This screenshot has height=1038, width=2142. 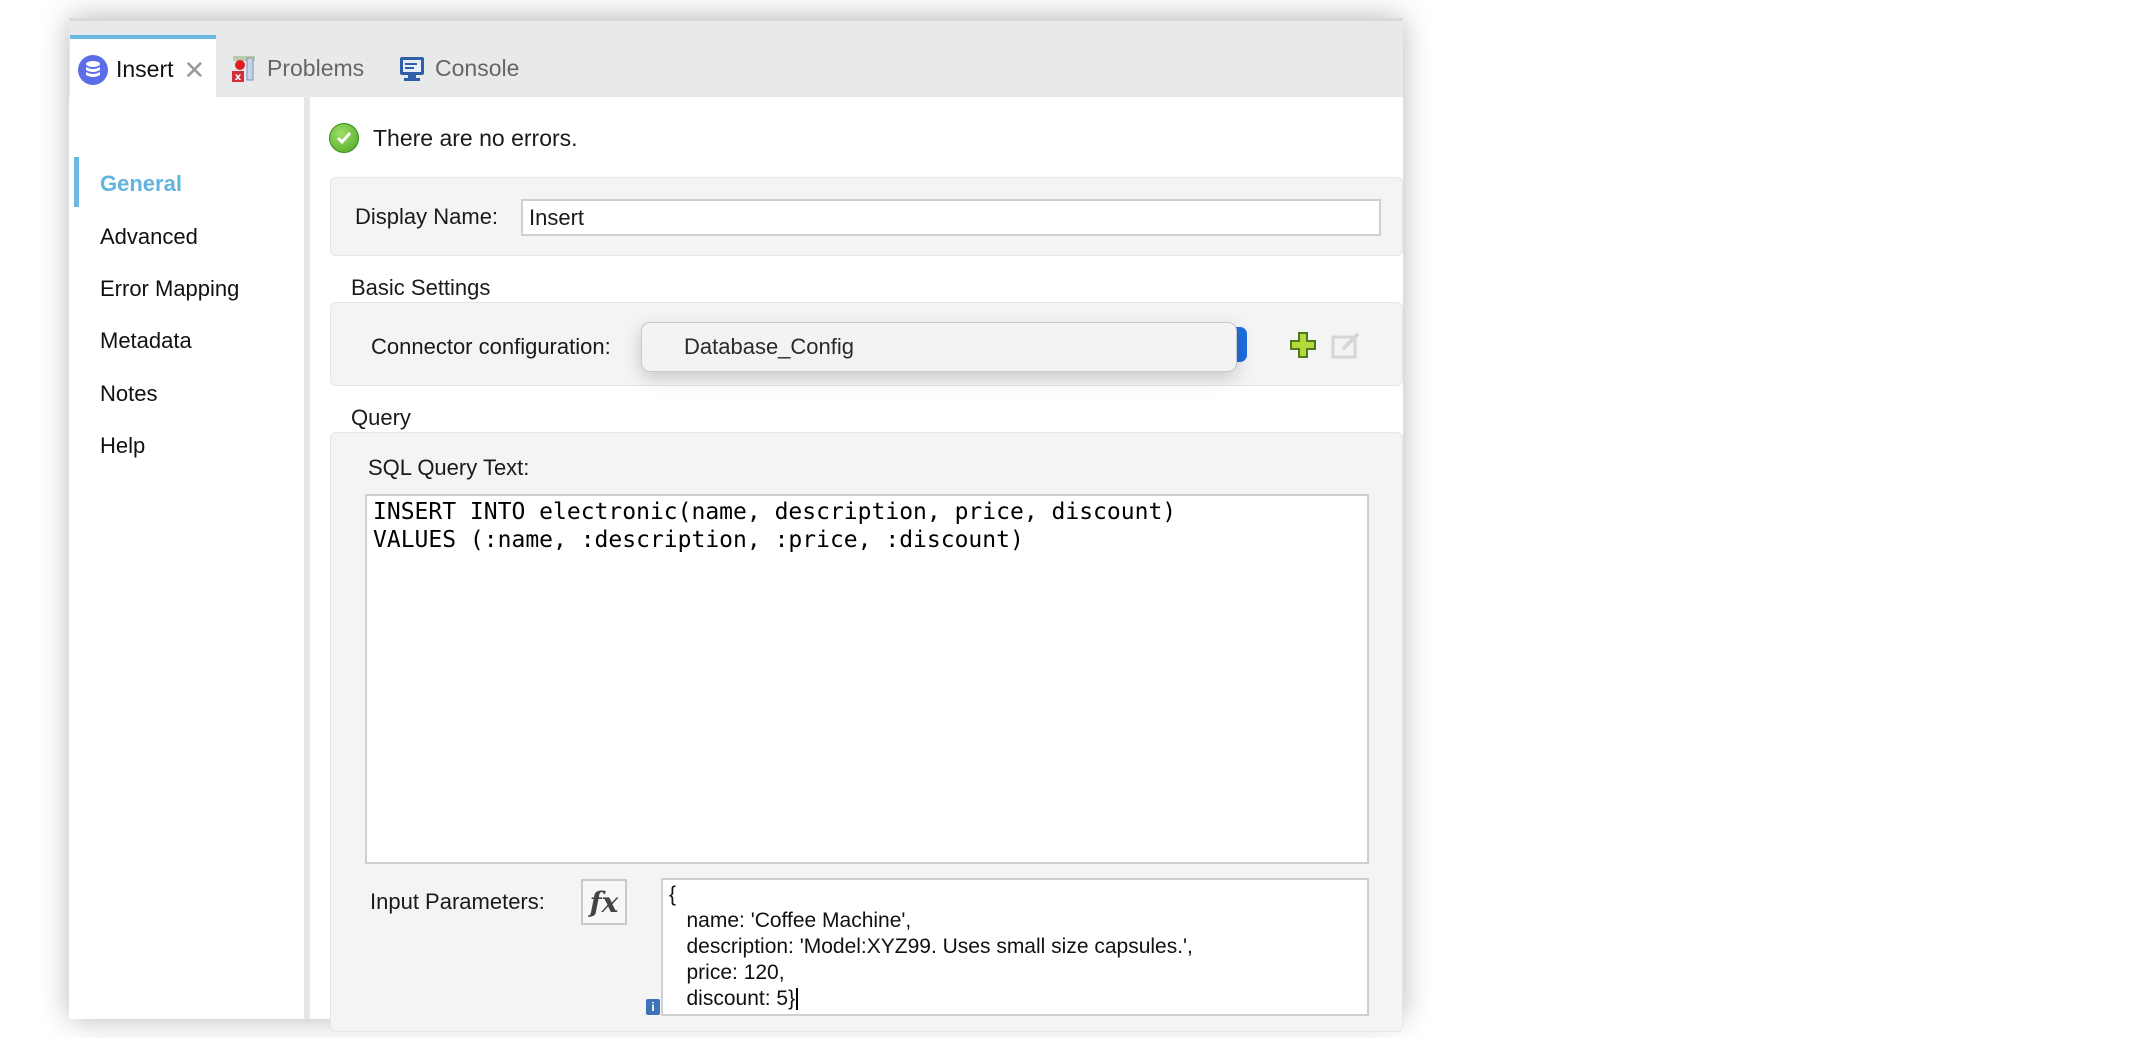 I want to click on connector-config-select: Database_Config, so click(x=939, y=347).